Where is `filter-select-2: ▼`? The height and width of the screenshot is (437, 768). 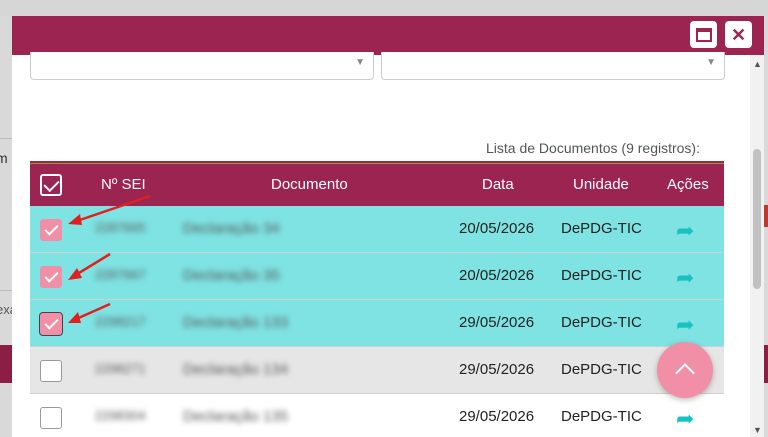 filter-select-2: ▼ is located at coordinates (553, 66).